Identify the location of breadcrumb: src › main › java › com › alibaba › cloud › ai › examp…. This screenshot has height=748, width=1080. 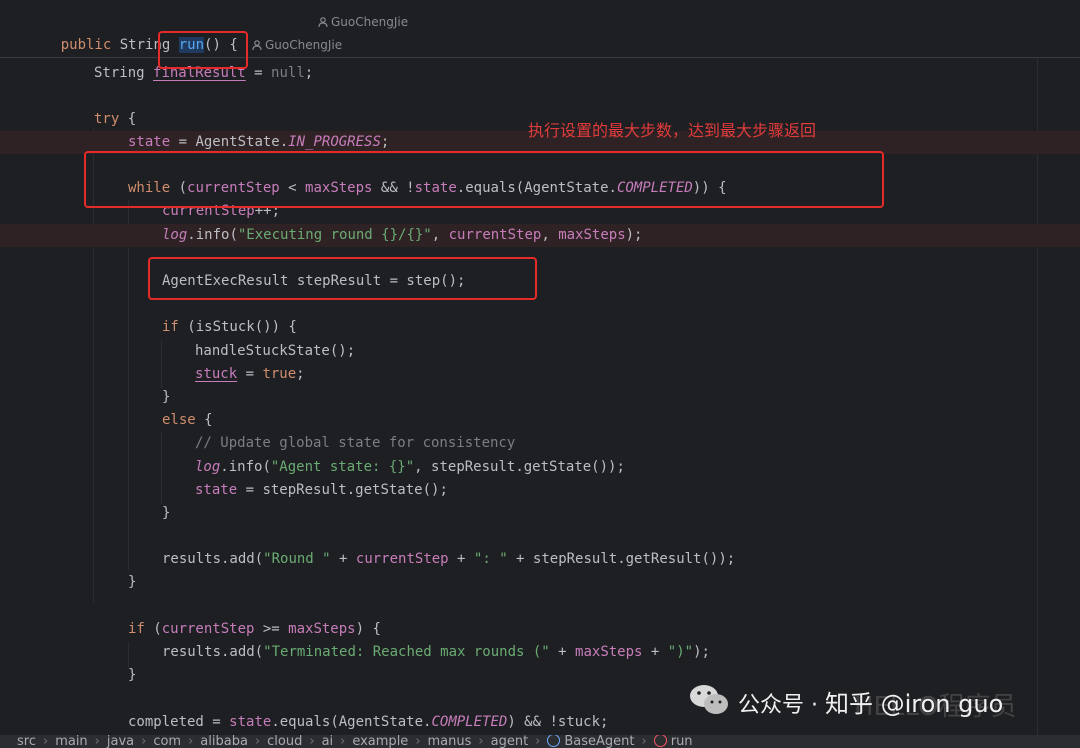
(355, 741).